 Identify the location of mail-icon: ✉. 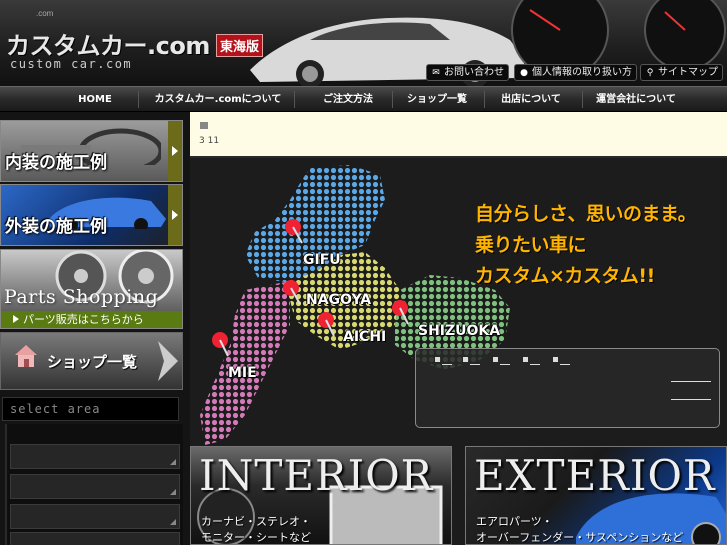
(436, 73).